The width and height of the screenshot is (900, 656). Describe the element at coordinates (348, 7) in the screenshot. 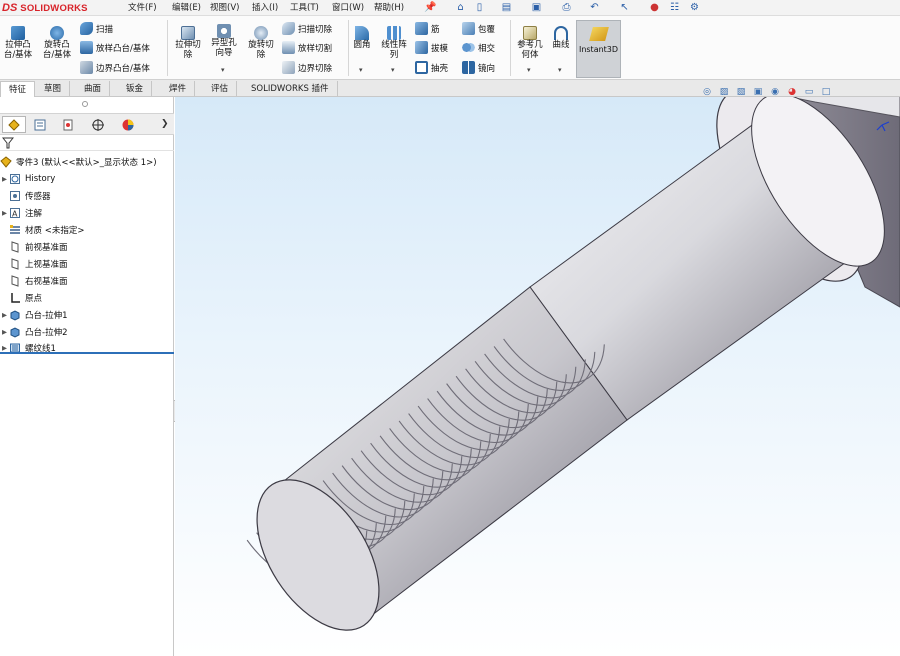

I see `menu-window: 窗口(W)` at that location.